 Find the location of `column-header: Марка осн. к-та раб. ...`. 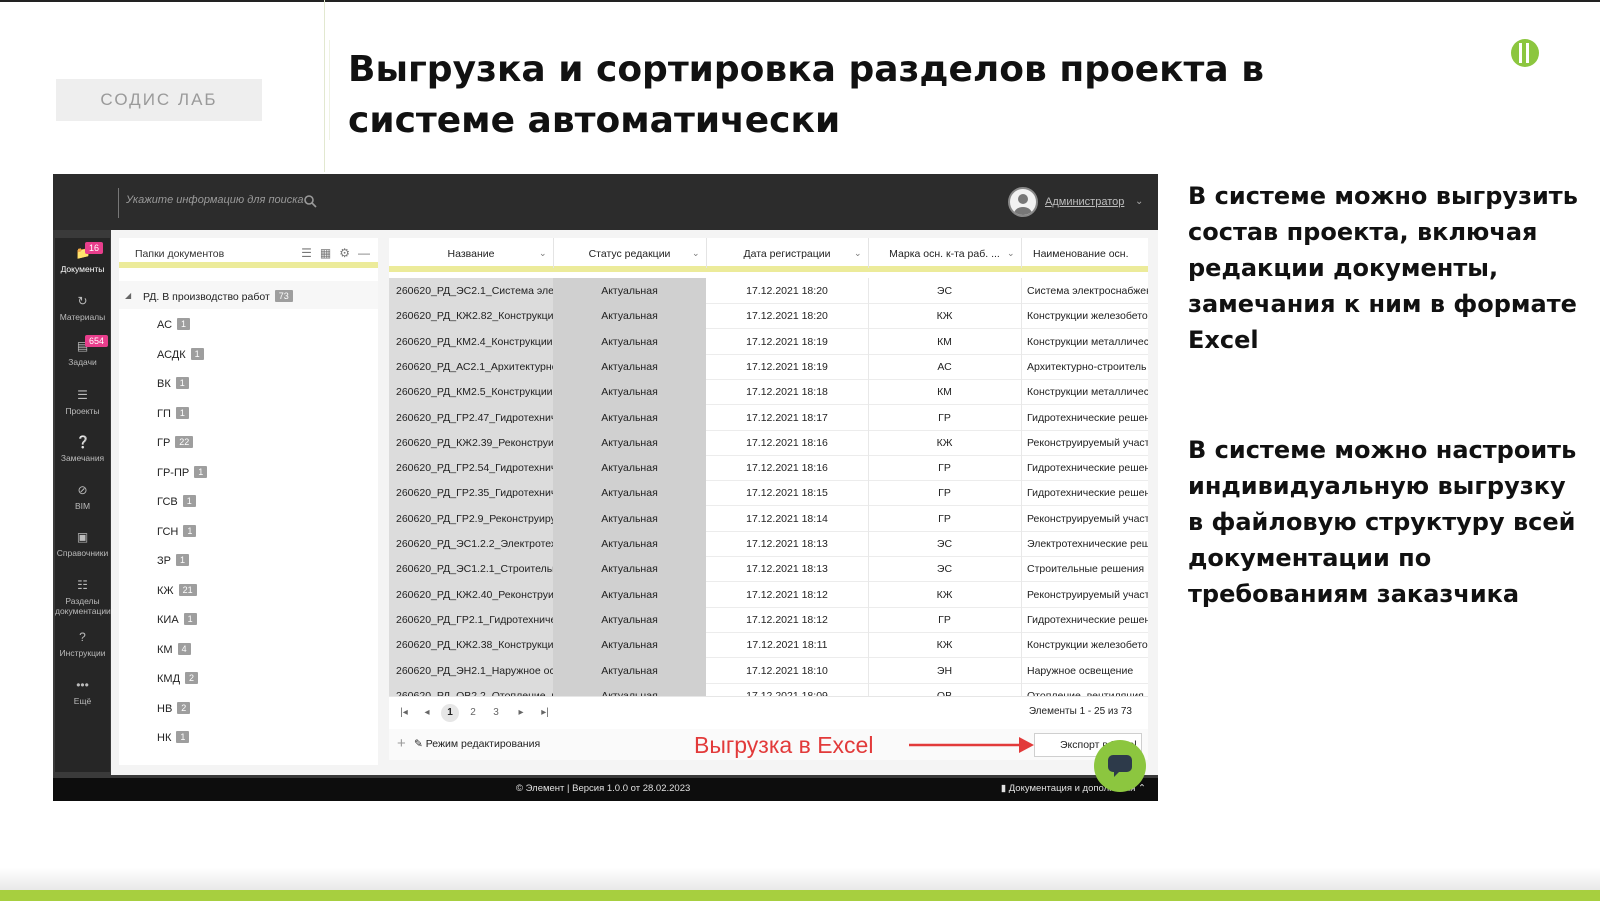

column-header: Марка осн. к-та раб. ... is located at coordinates (944, 254).